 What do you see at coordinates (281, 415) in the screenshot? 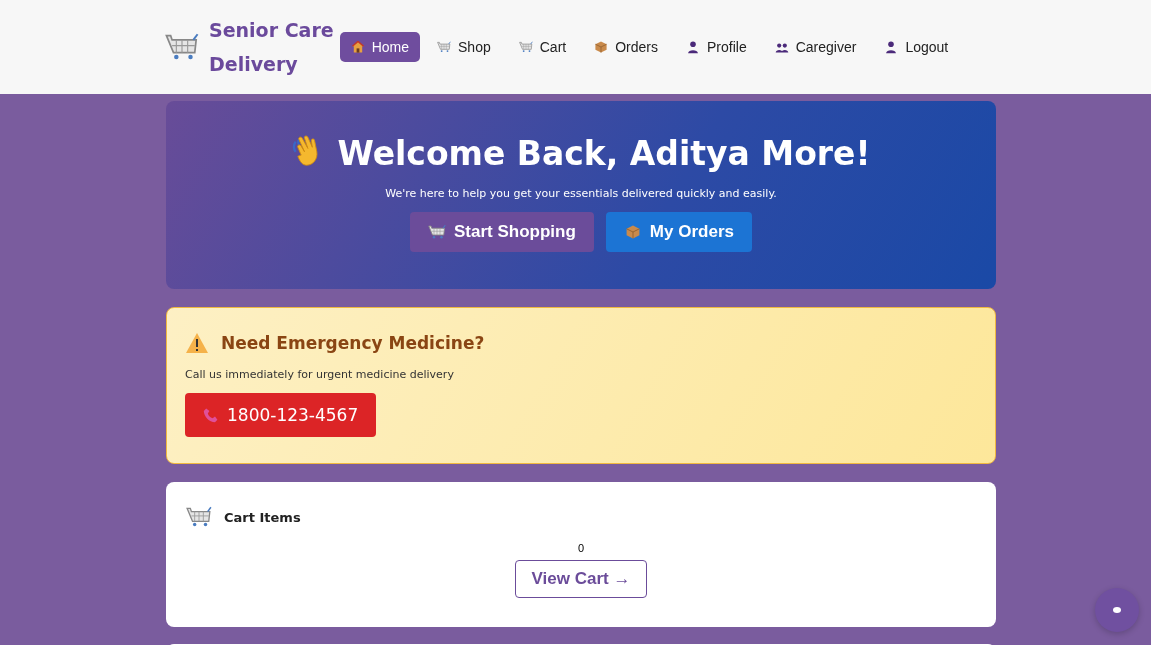
I see `call-button: 1800-123-4567` at bounding box center [281, 415].